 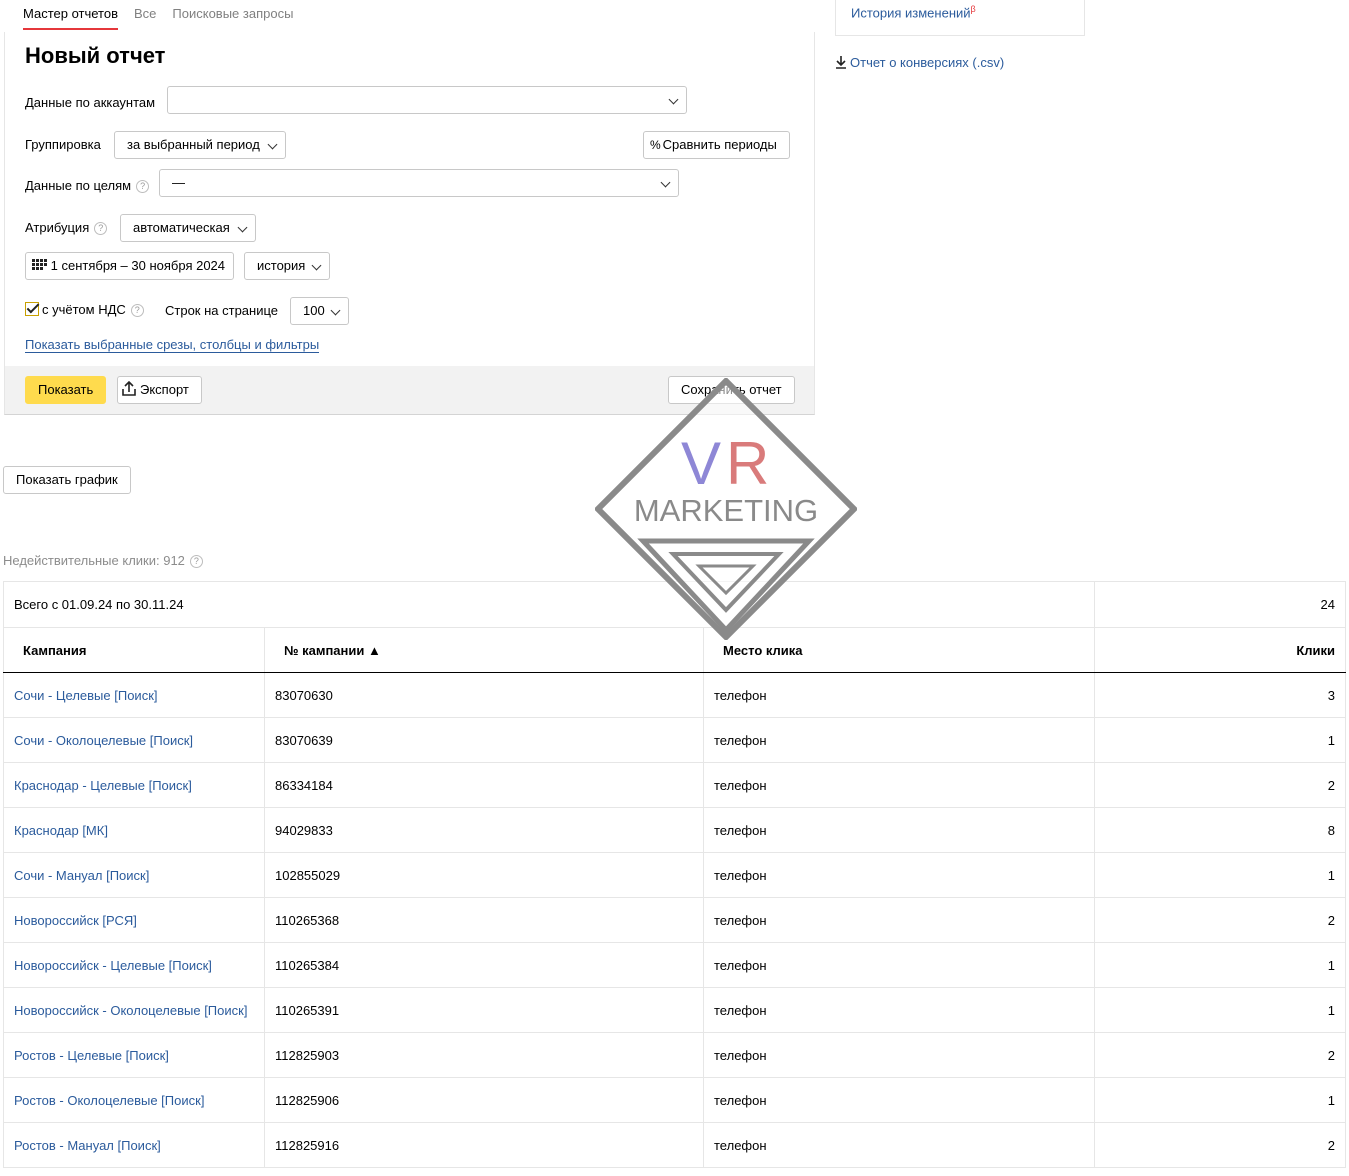 I want to click on clicks-cell: 8, so click(x=1220, y=830).